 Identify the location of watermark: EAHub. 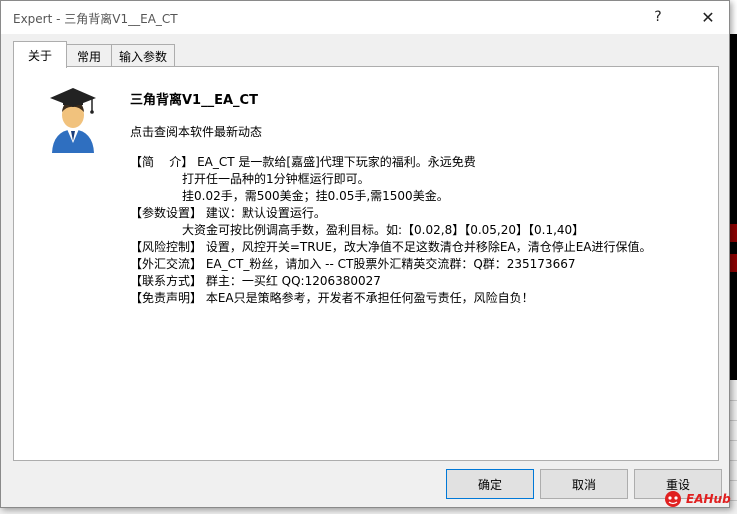
(698, 499).